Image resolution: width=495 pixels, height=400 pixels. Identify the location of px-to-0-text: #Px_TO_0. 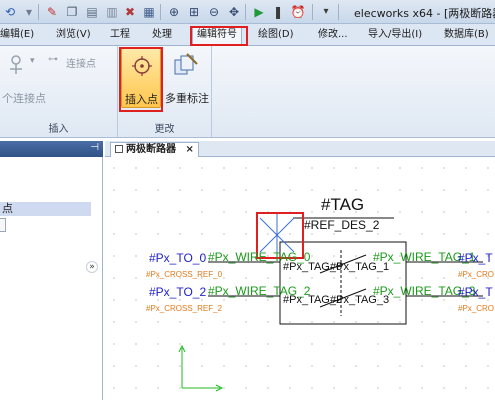
(177, 258).